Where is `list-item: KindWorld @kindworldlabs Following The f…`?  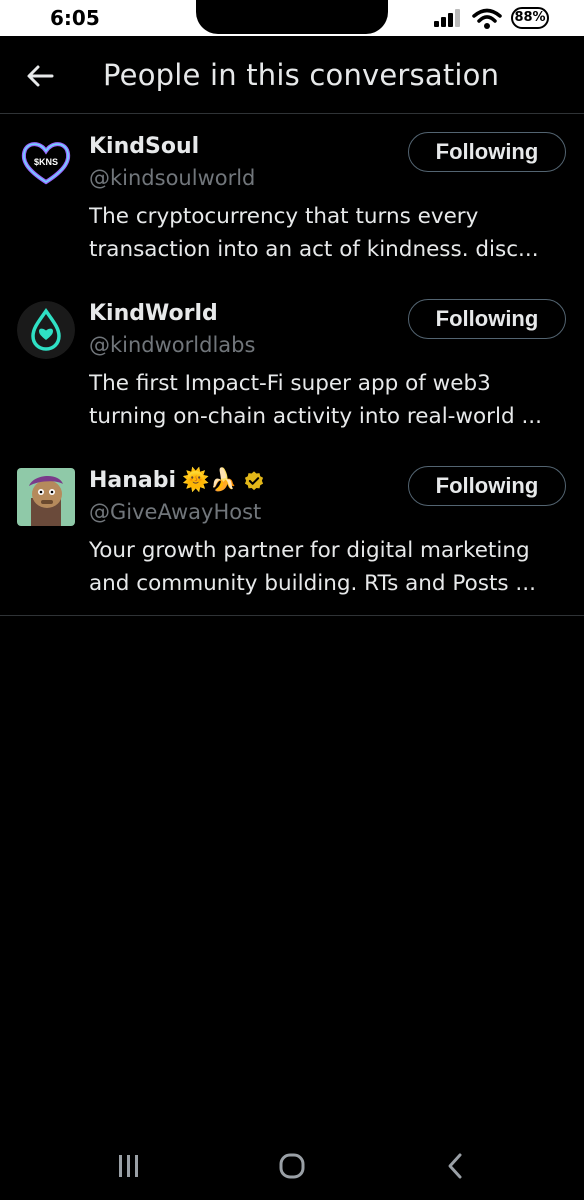 list-item: KindWorld @kindworldlabs Following The f… is located at coordinates (292, 364).